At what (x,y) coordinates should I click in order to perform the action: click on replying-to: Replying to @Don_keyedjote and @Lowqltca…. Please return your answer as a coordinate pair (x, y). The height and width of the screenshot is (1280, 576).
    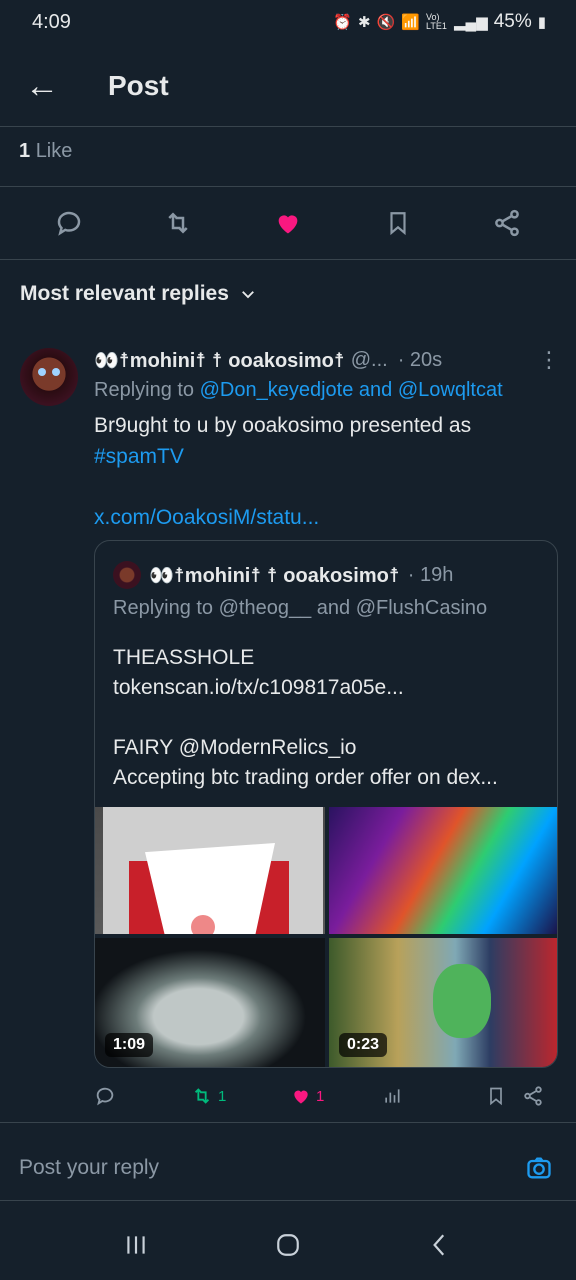
    Looking at the image, I should click on (327, 390).